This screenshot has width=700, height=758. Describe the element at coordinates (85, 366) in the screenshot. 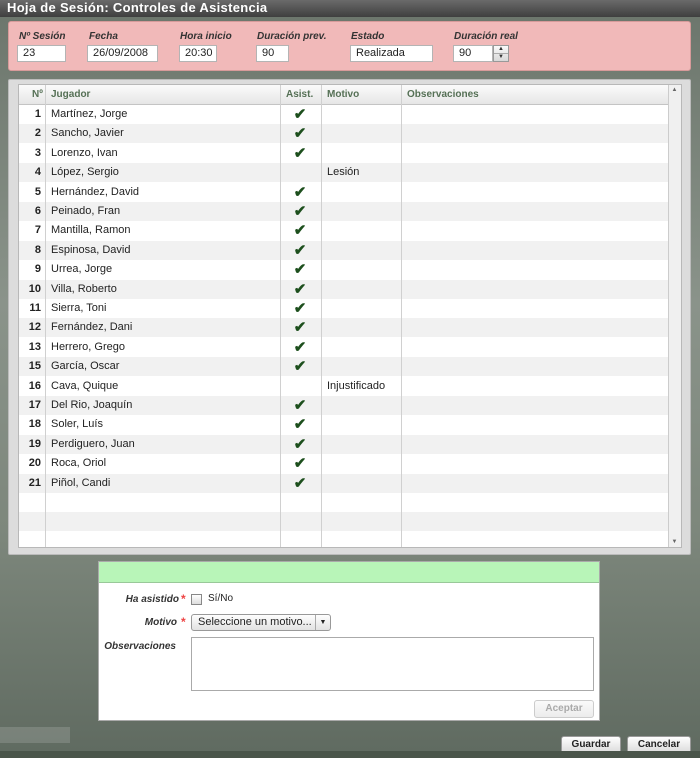

I see `cell-jugador: García, Oscar` at that location.